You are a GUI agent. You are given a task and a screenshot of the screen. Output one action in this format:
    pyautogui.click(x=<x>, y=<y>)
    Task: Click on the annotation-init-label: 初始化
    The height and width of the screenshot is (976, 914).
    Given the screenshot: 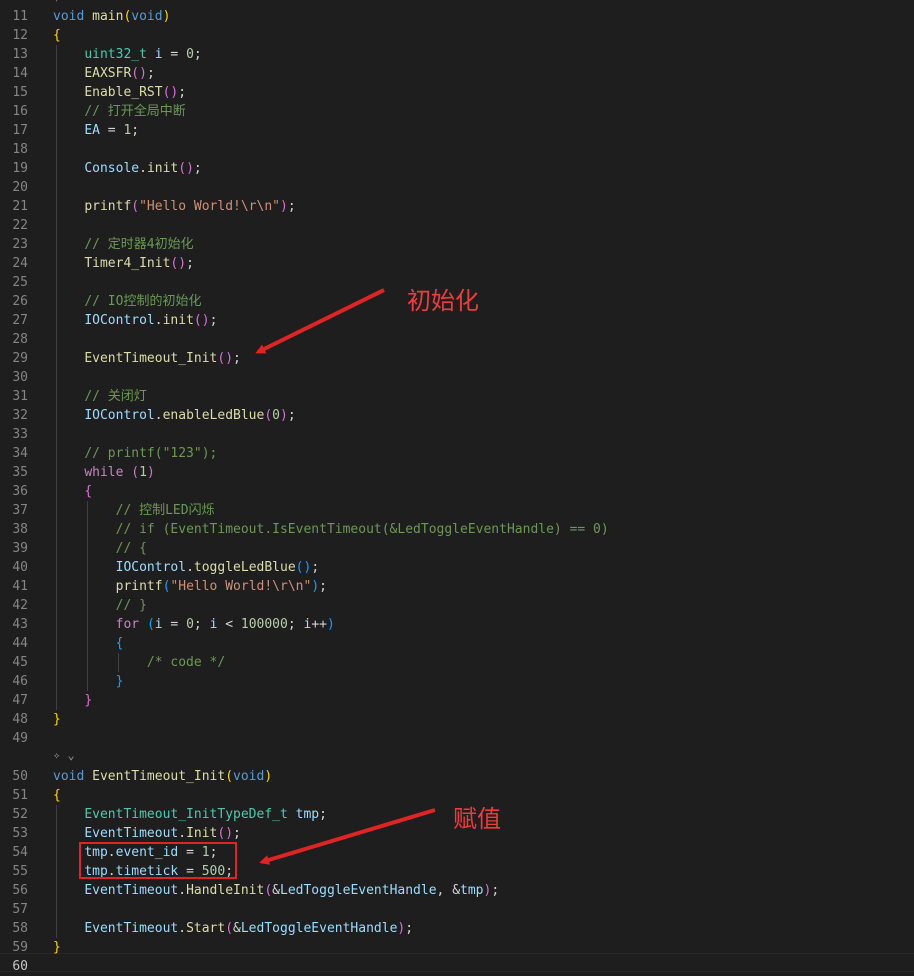 What is the action you would take?
    pyautogui.click(x=443, y=301)
    